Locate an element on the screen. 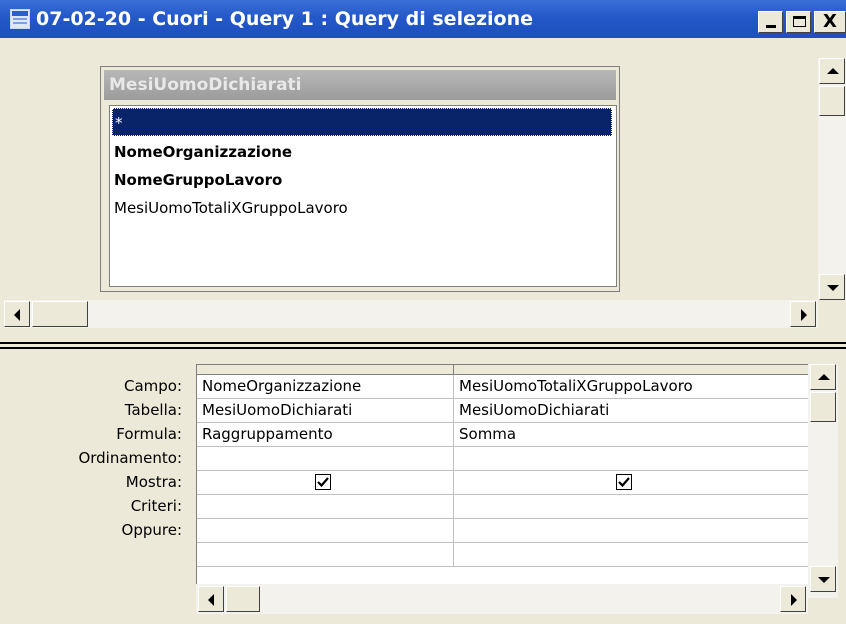 The height and width of the screenshot is (624, 846). pane-splitter is located at coordinates (423, 345).